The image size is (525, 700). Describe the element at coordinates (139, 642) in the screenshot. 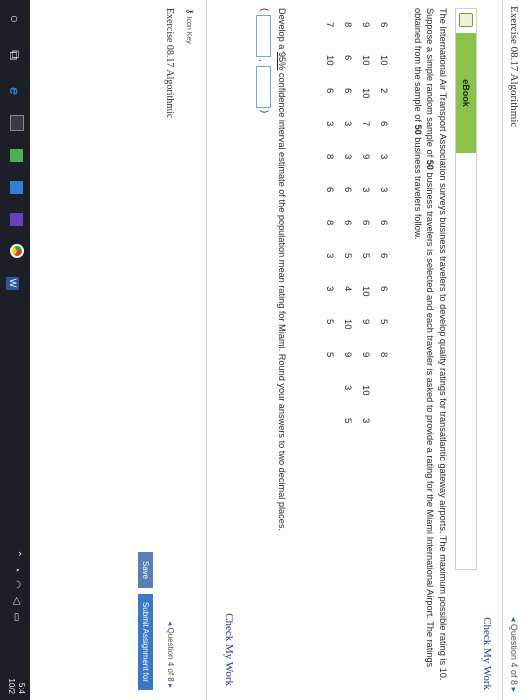

I see `submit-assignment-button: Submit Assignment for Grading` at that location.